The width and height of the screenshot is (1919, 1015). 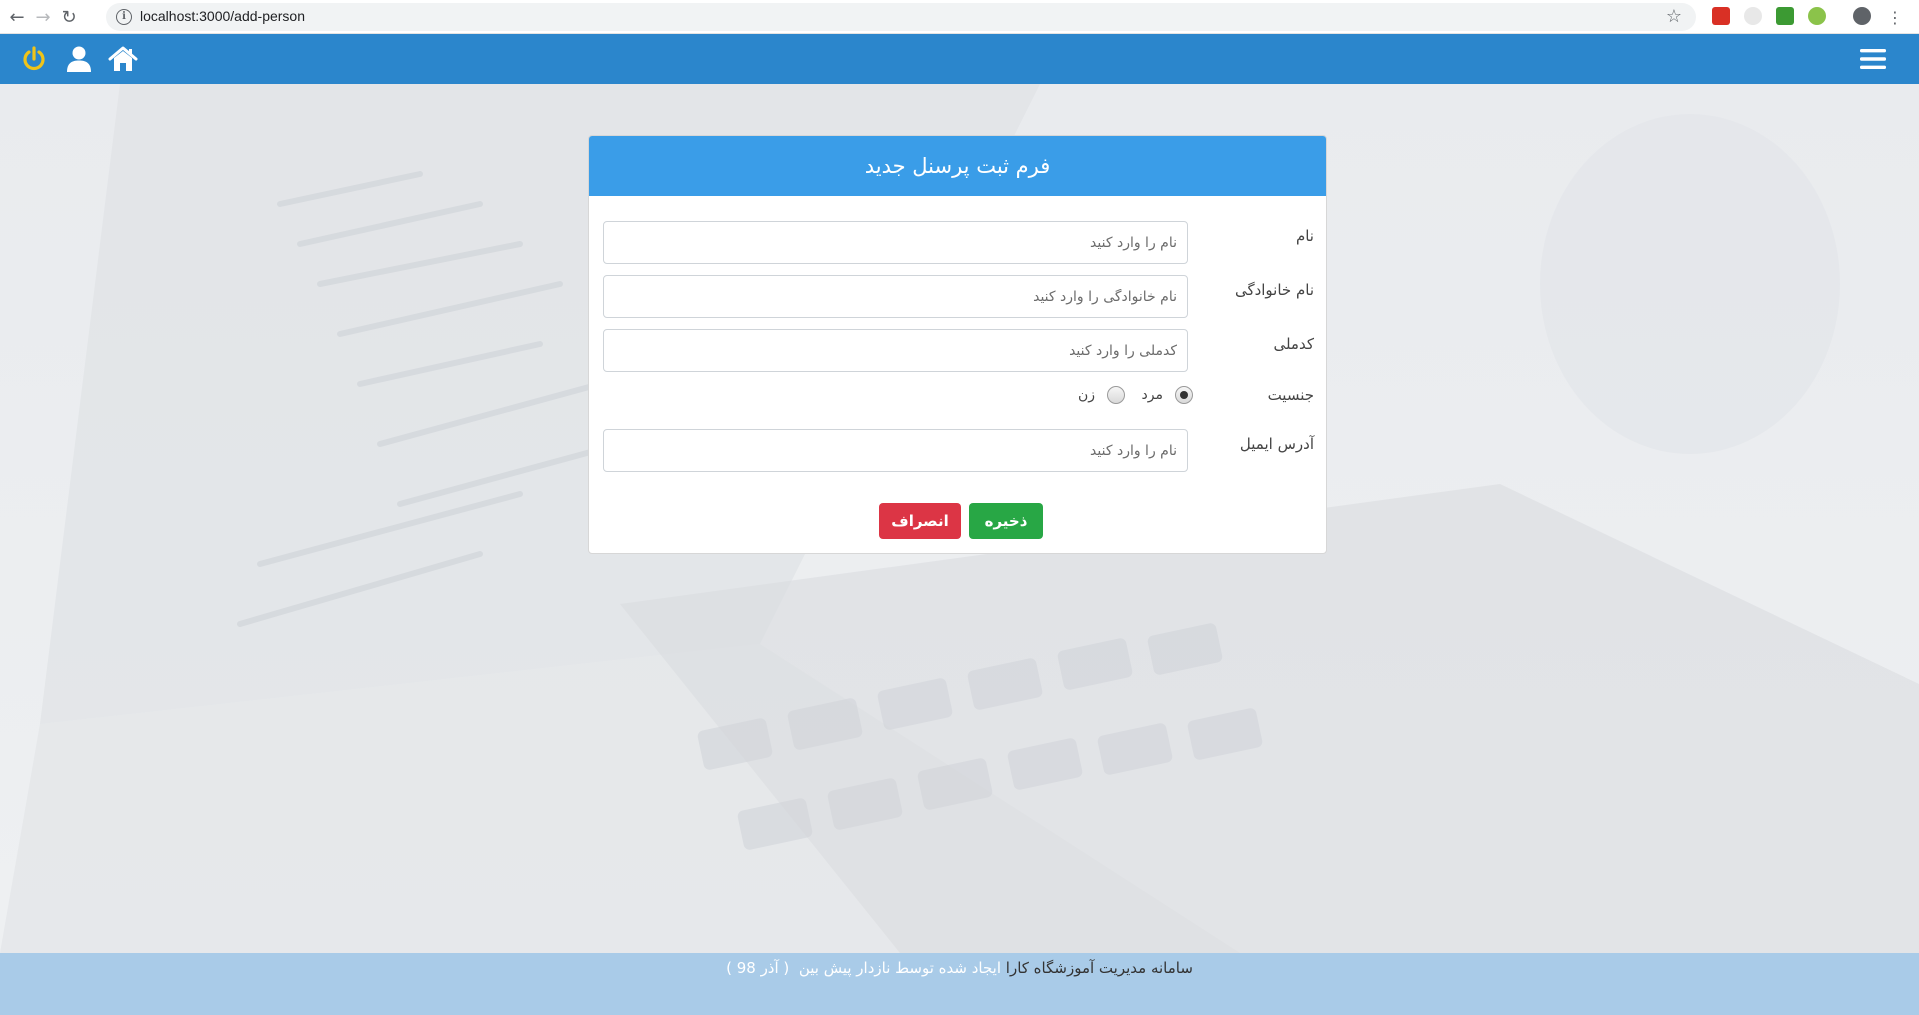 I want to click on email-label: آدرس ایمیل, so click(x=1276, y=444).